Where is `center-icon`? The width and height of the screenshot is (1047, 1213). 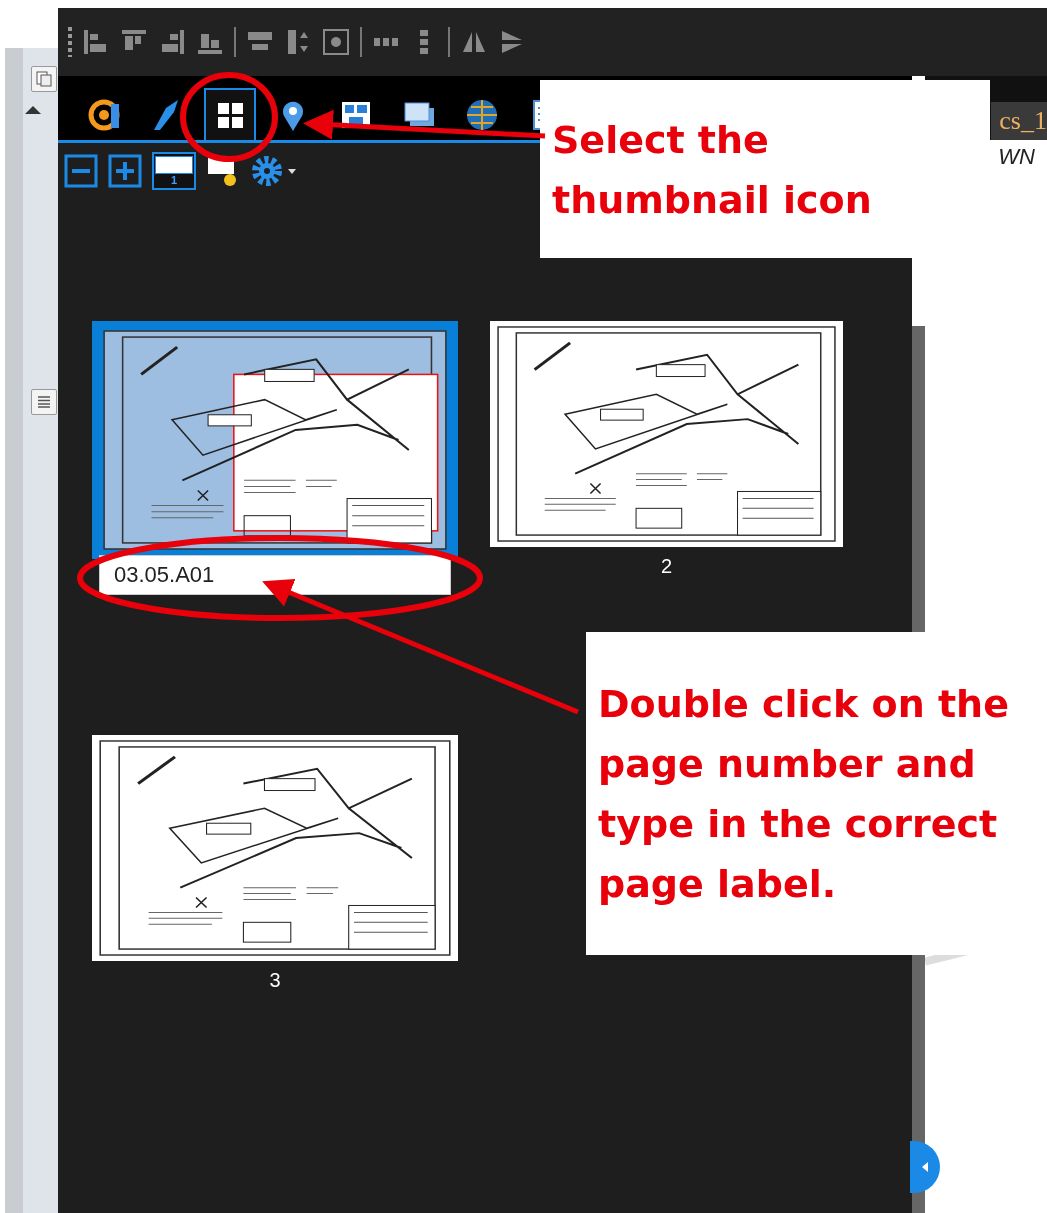 center-icon is located at coordinates (336, 42).